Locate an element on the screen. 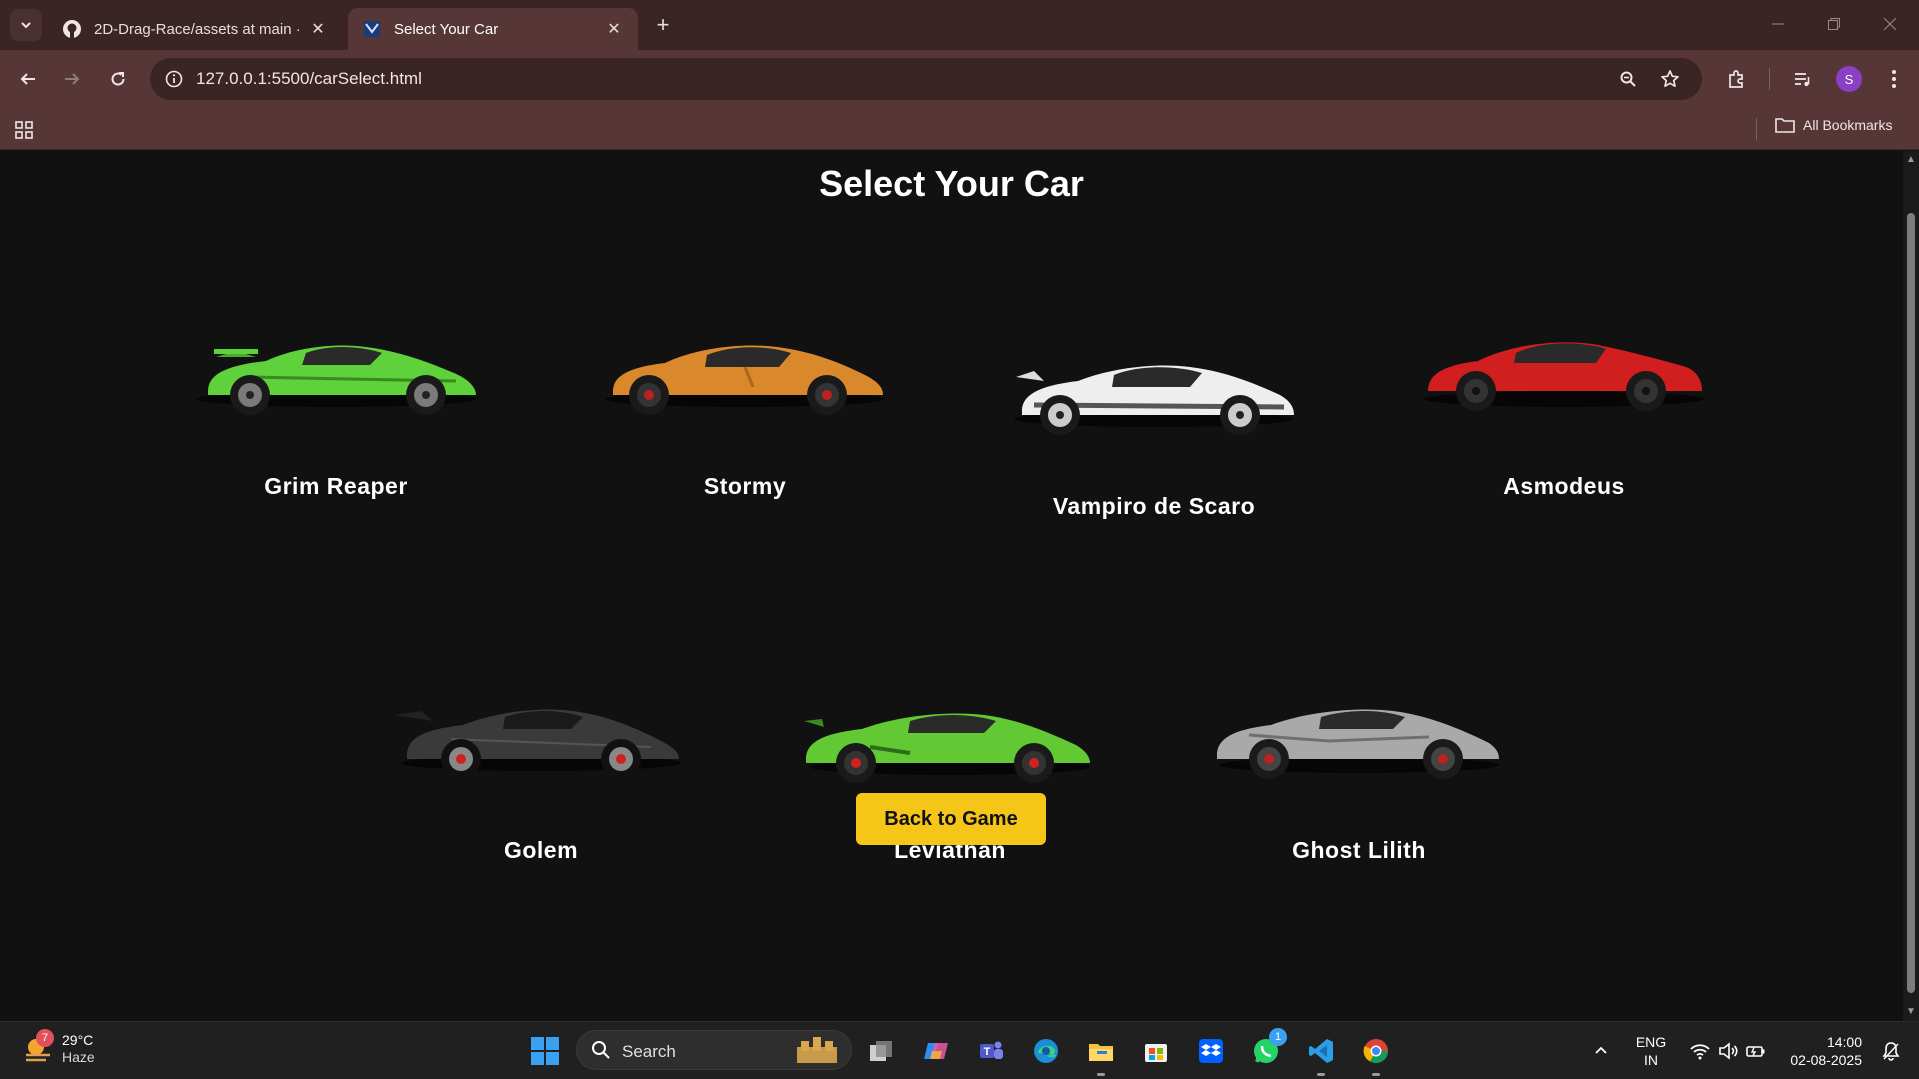 The image size is (1919, 1079). car-card-golem: Golem is located at coordinates (541, 775).